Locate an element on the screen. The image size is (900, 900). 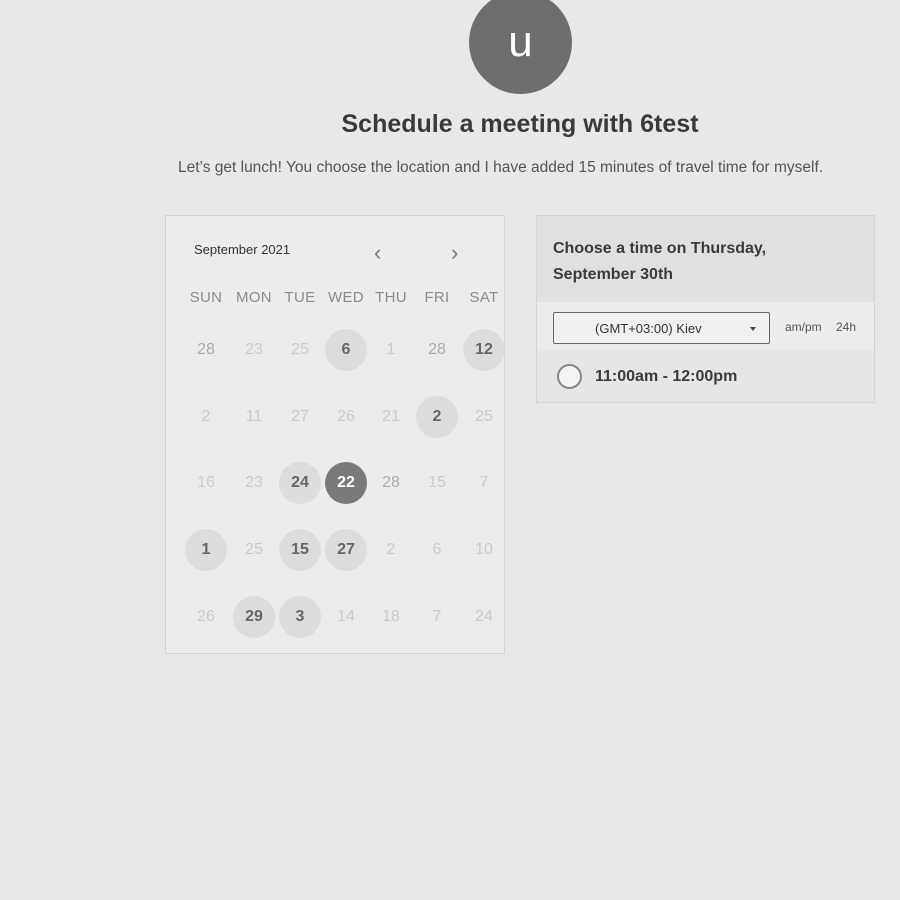
calendar-day: 16 is located at coordinates (206, 482).